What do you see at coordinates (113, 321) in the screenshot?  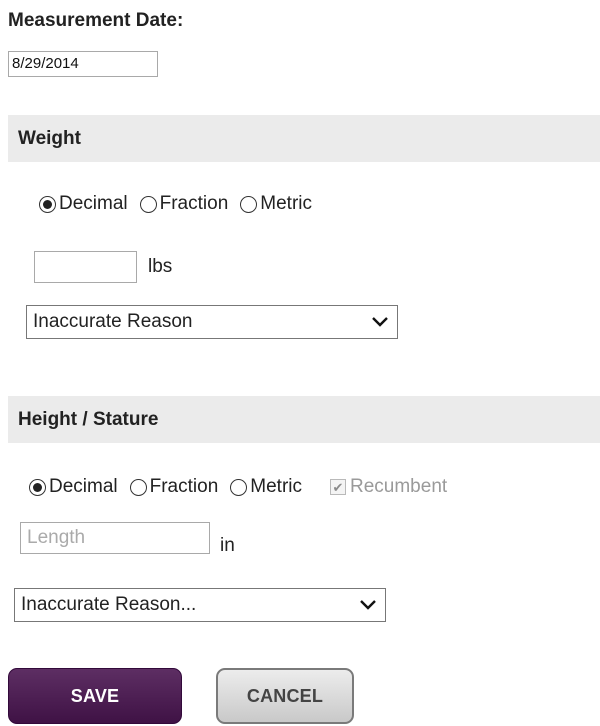 I see `weight-reason-selected-value: Inaccurate Reason` at bounding box center [113, 321].